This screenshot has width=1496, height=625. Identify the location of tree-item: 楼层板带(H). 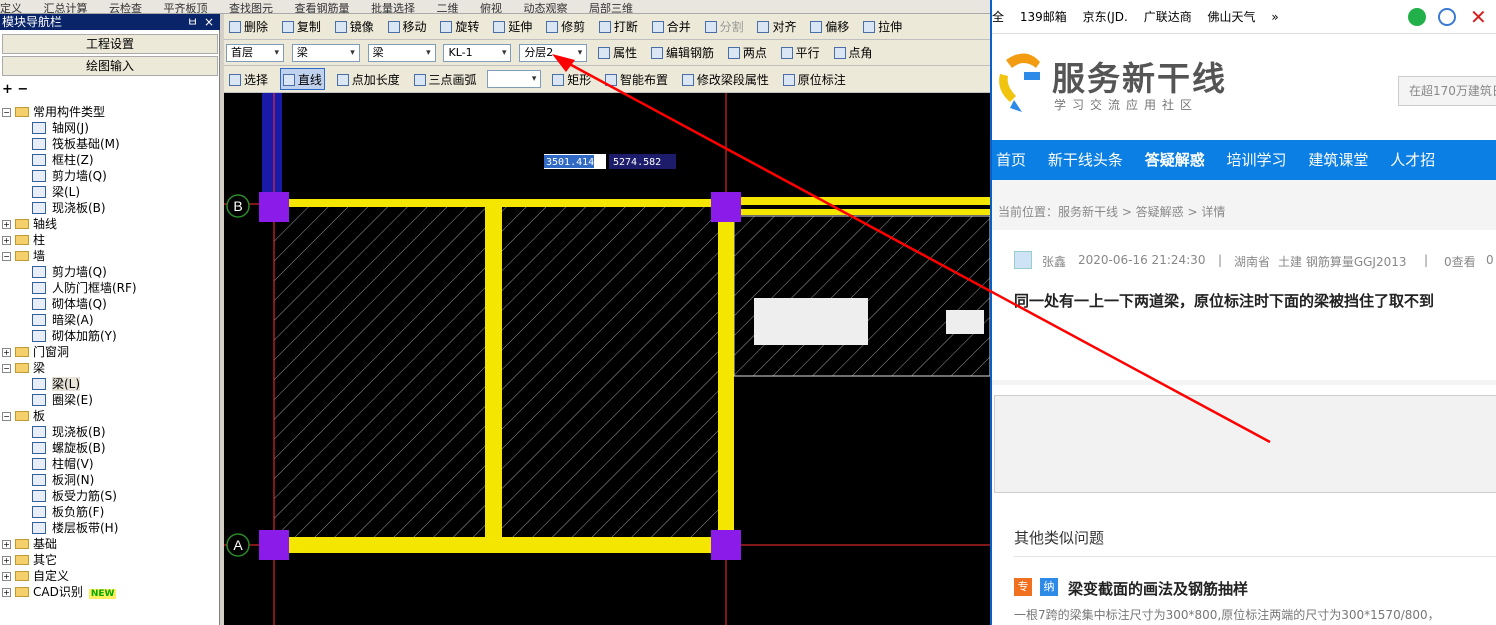
(75, 528).